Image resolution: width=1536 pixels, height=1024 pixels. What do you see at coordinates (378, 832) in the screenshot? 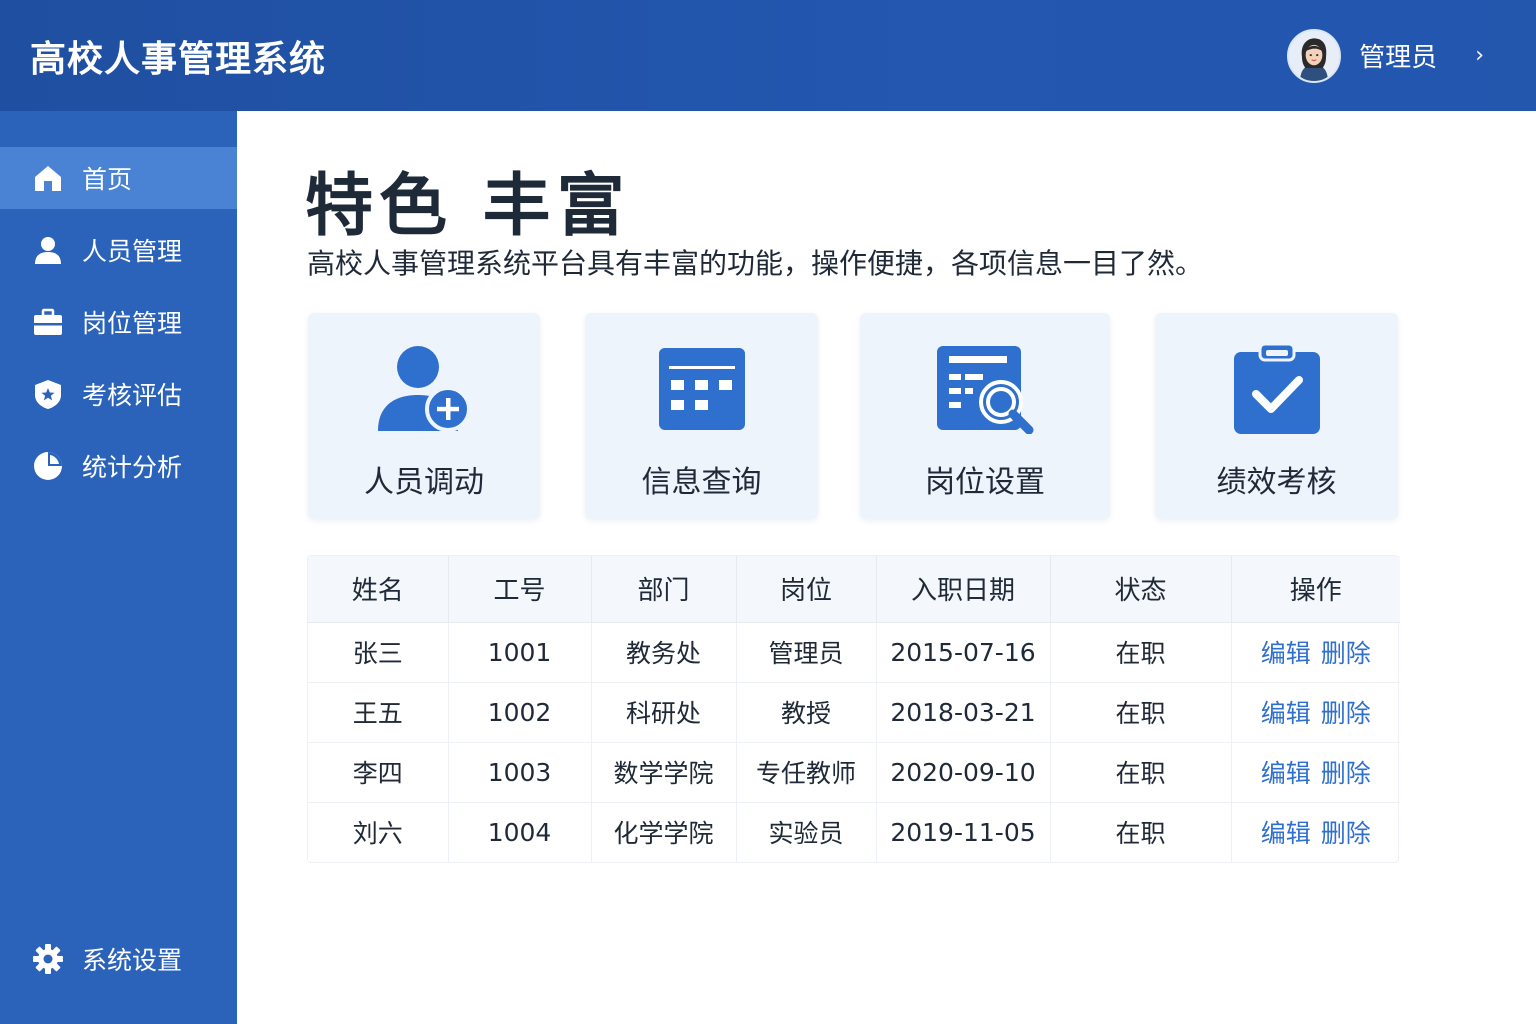
I see `cell-name: 刘六` at bounding box center [378, 832].